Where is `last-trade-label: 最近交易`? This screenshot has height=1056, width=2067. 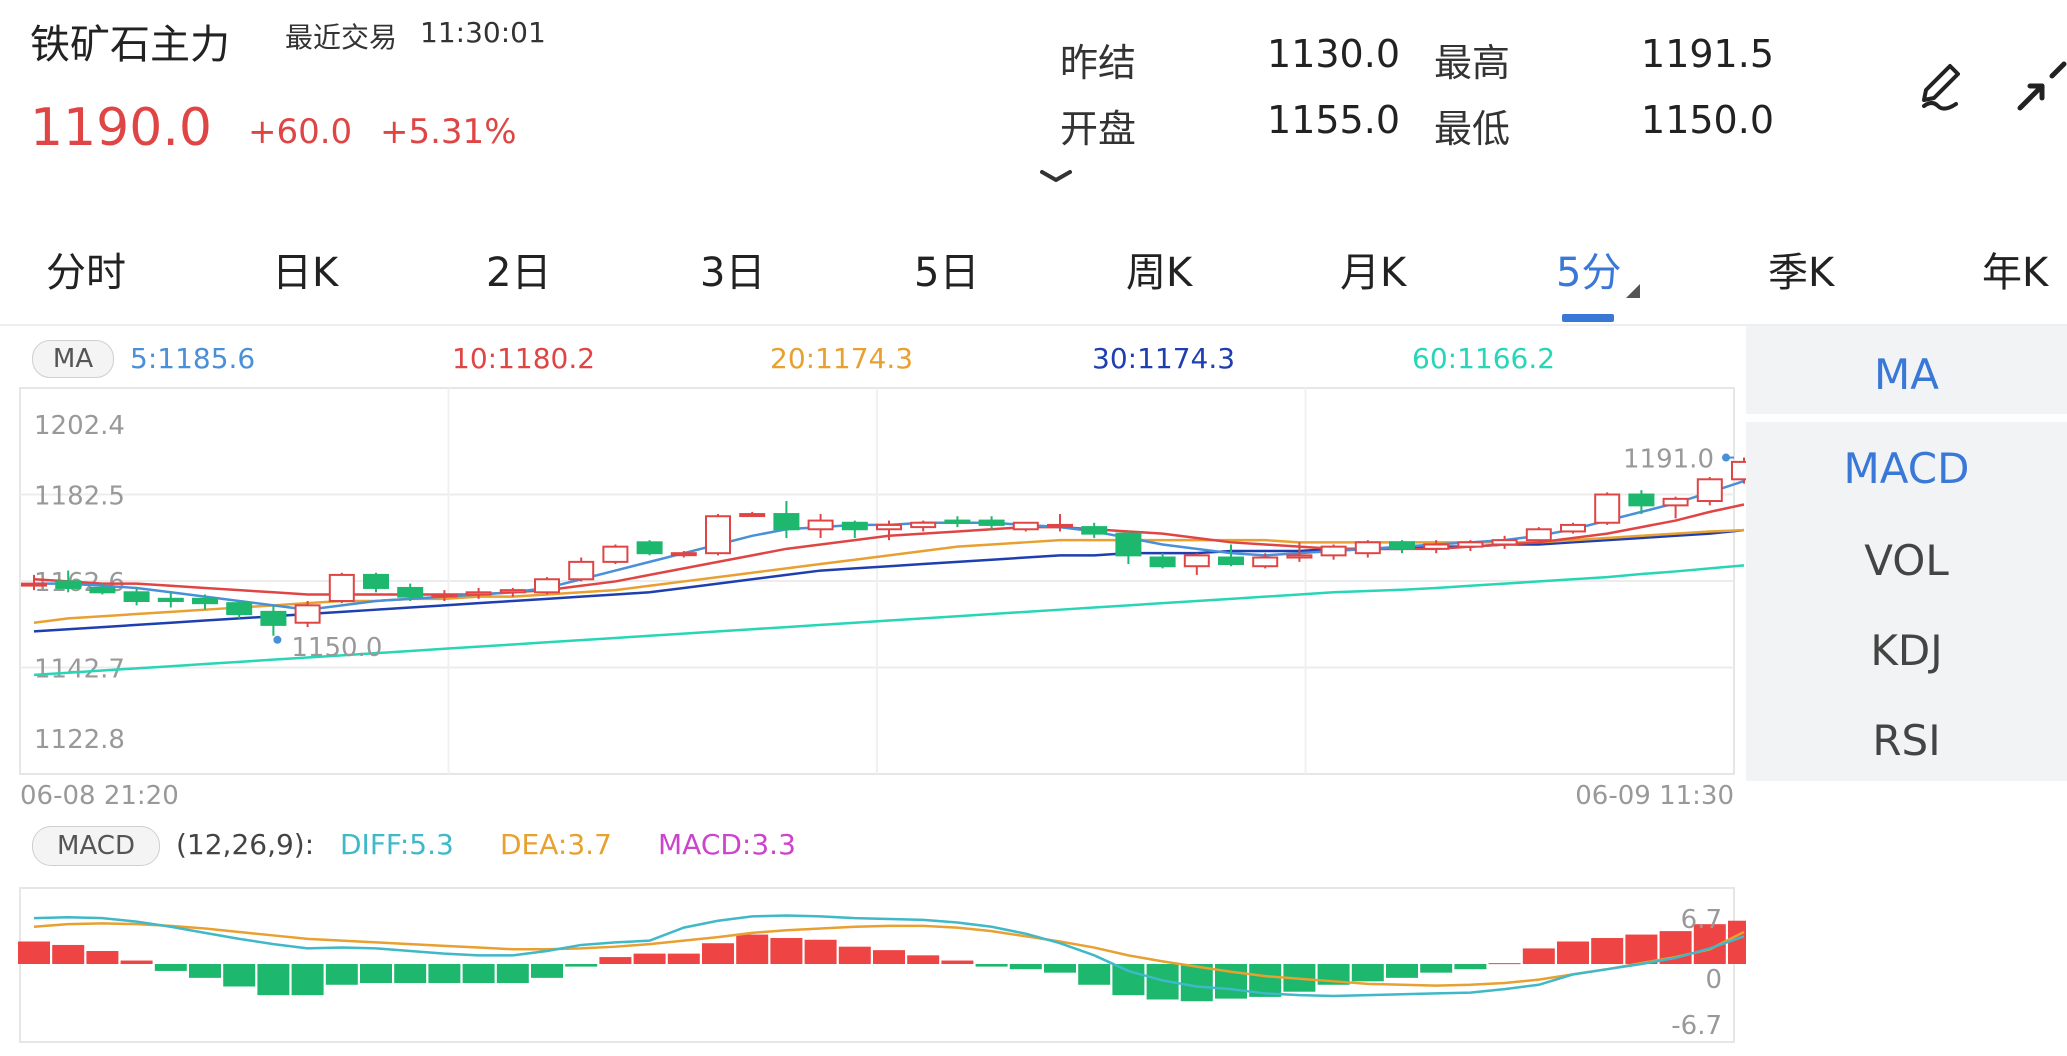 last-trade-label: 最近交易 is located at coordinates (341, 37).